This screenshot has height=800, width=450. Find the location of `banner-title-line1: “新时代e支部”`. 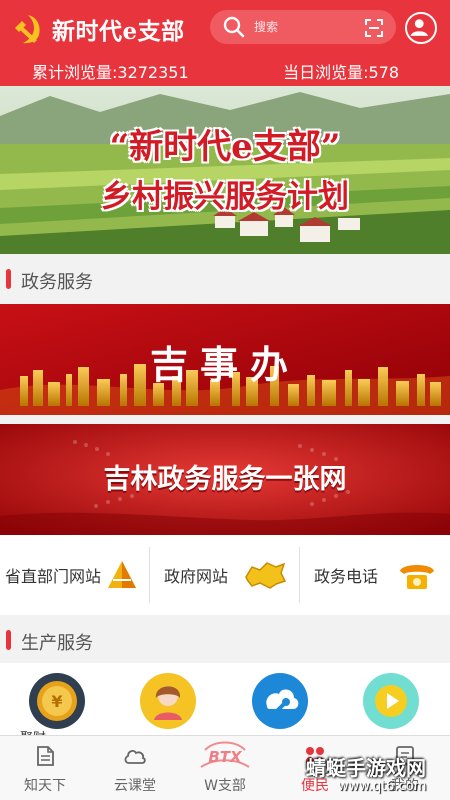

banner-title-line1: “新时代e支部” is located at coordinates (225, 147).